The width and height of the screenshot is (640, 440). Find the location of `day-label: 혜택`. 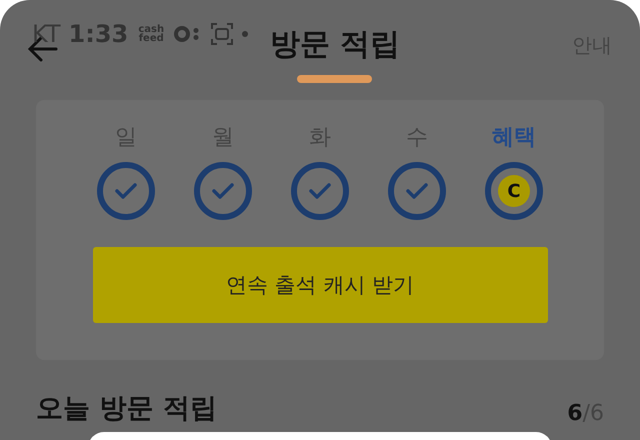

day-label: 혜택 is located at coordinates (514, 138).